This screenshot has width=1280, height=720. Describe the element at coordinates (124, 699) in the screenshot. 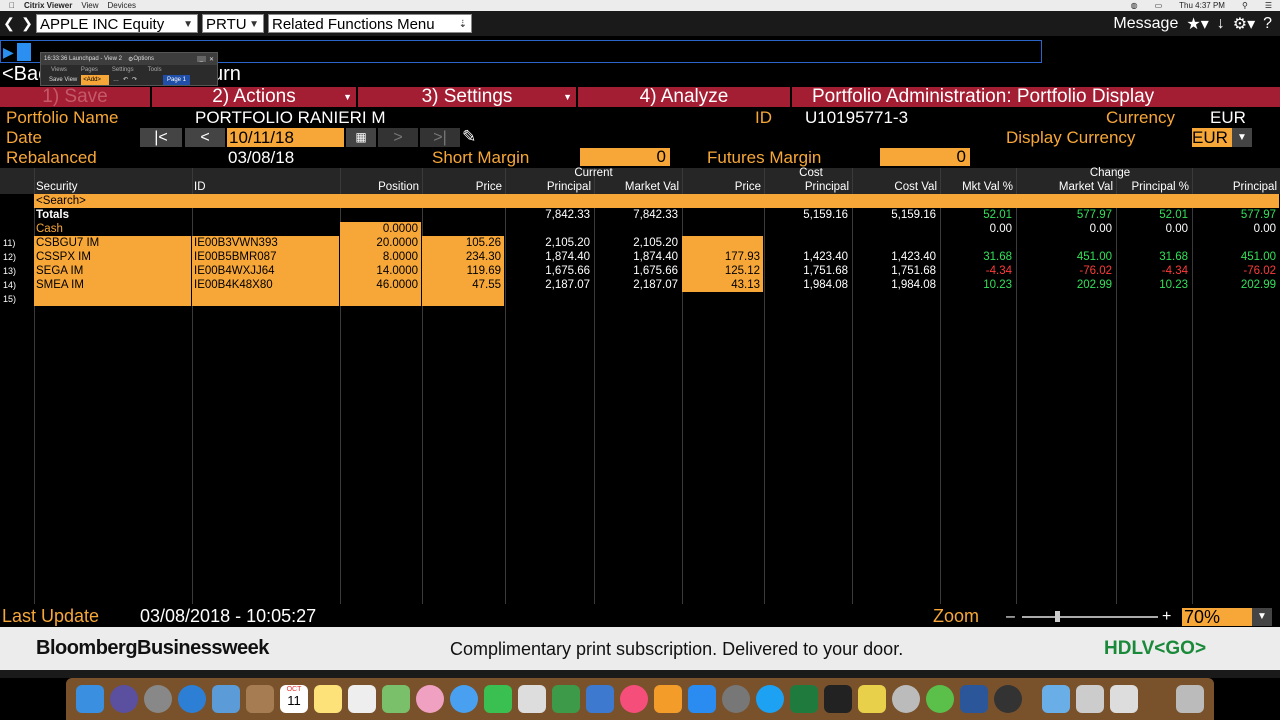

I see `siri-icon` at that location.